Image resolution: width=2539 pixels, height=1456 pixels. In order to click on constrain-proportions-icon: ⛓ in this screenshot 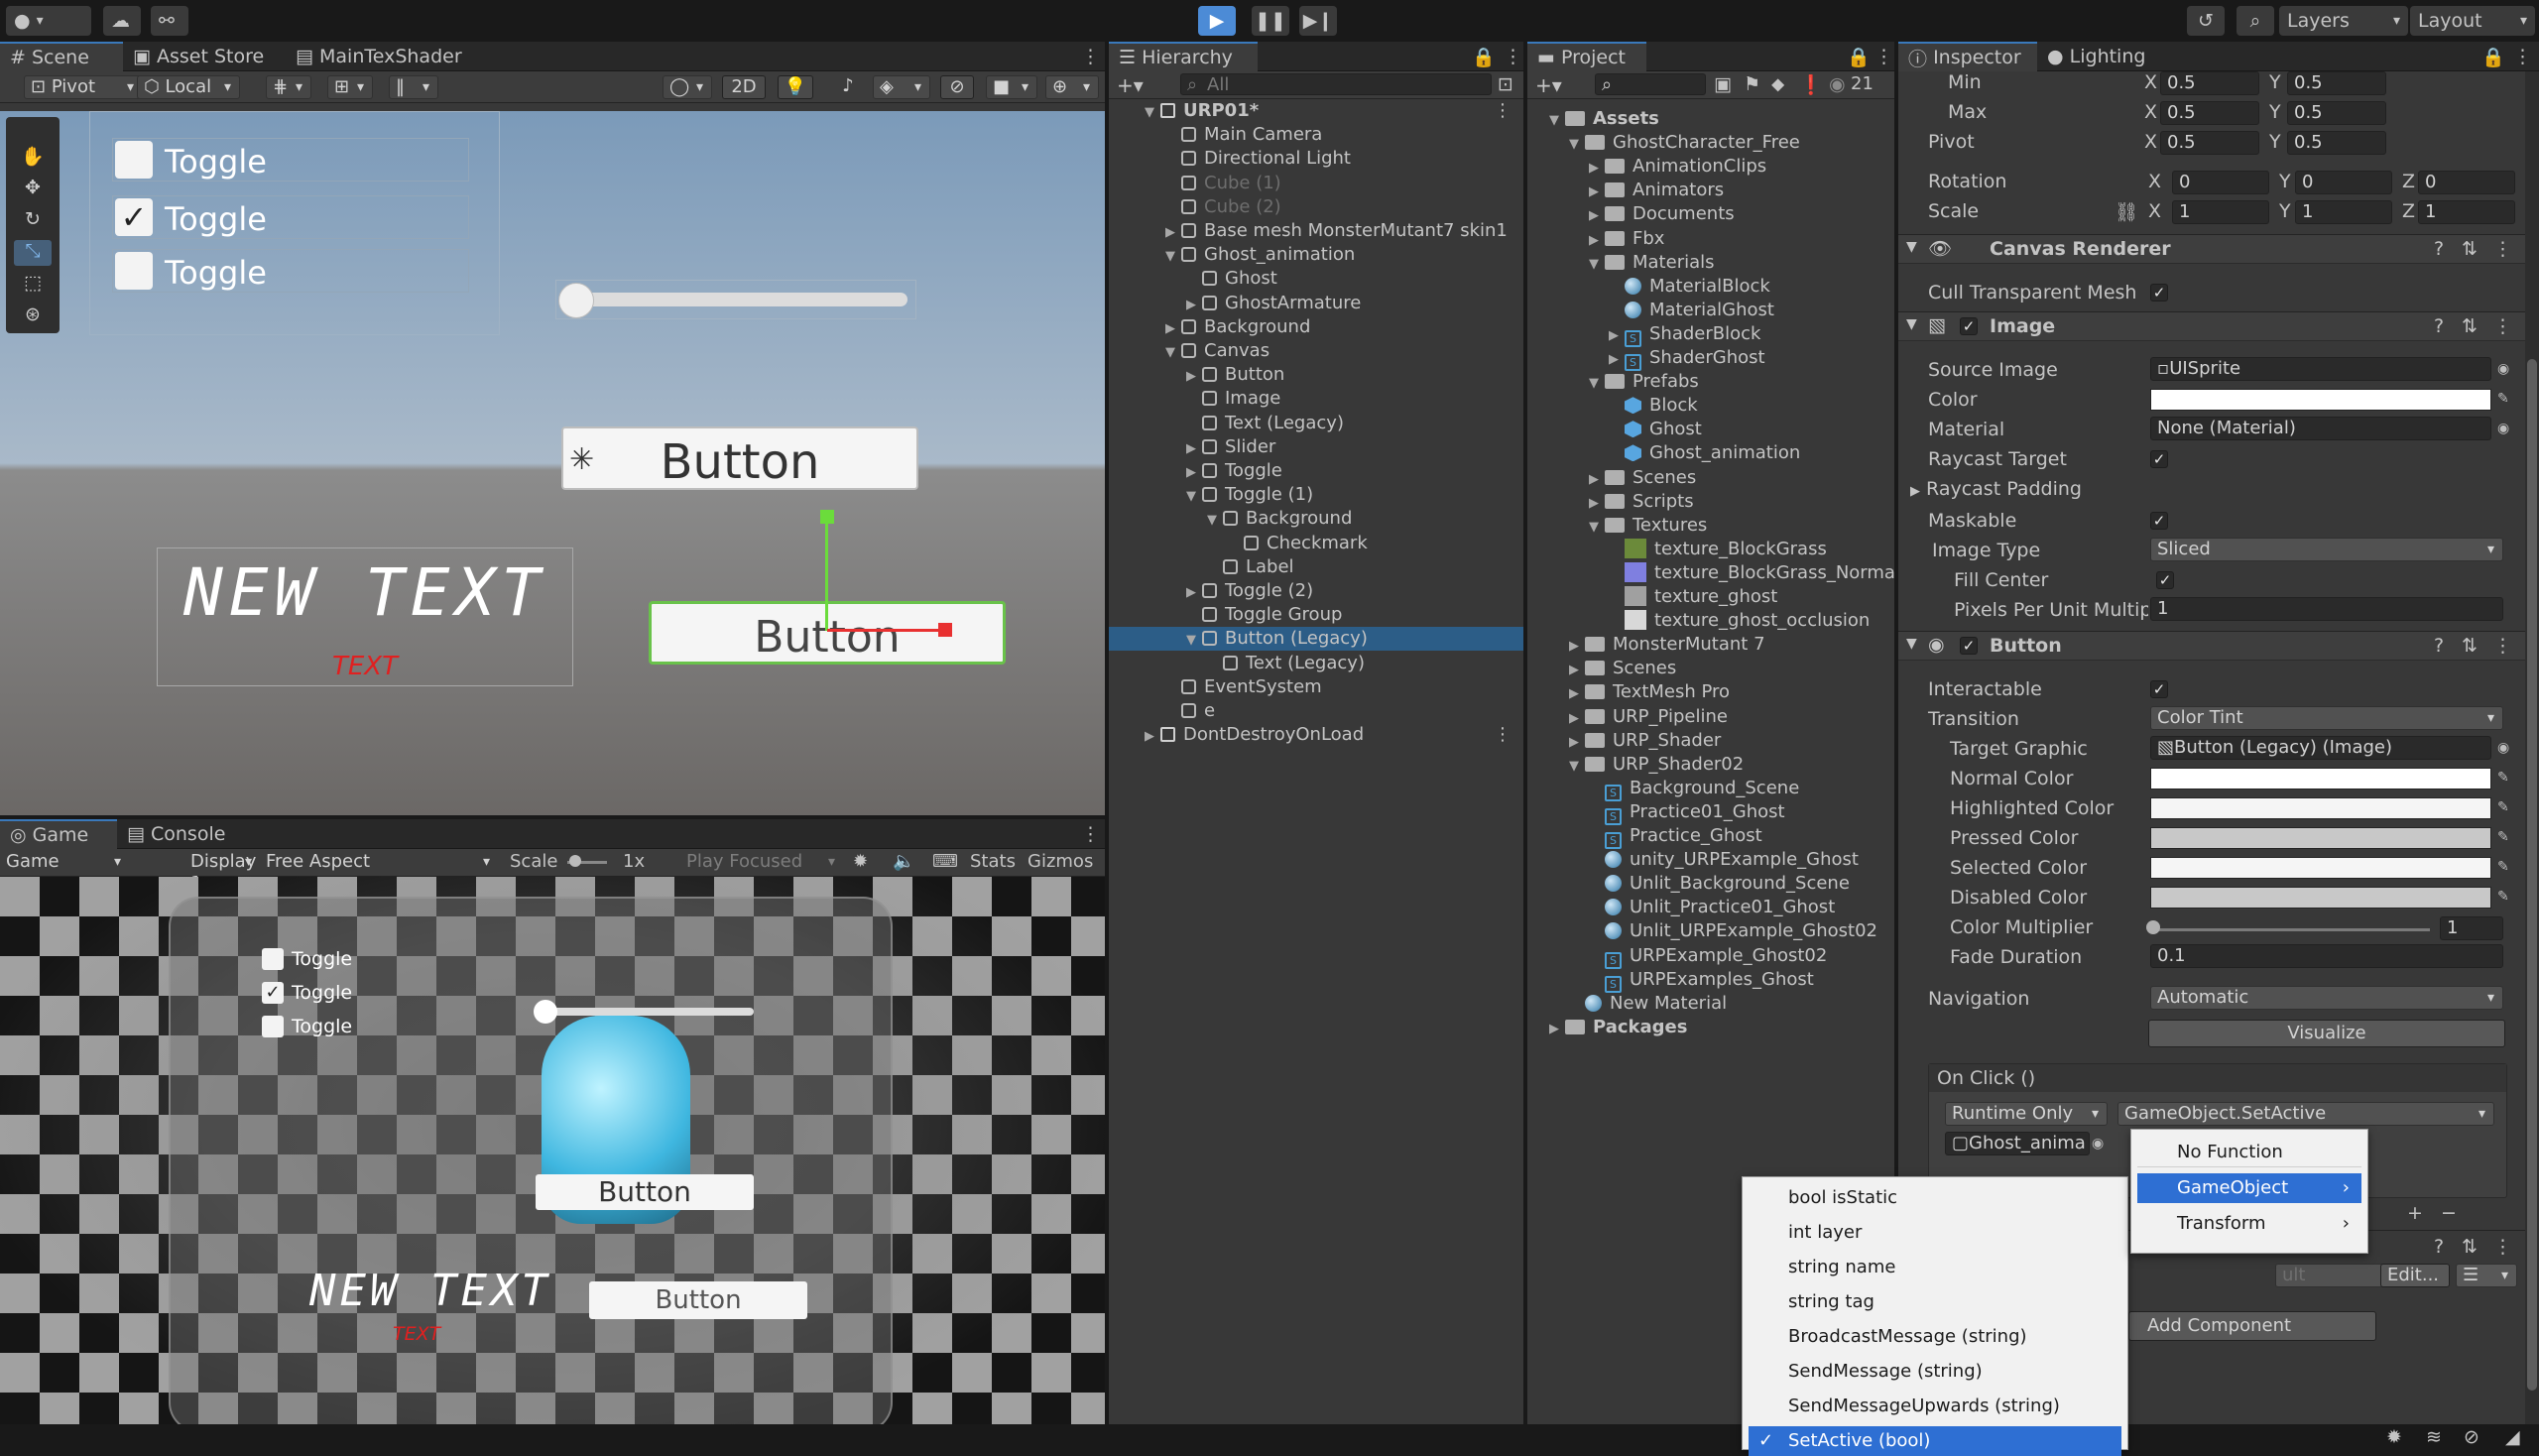, I will do `click(2127, 211)`.